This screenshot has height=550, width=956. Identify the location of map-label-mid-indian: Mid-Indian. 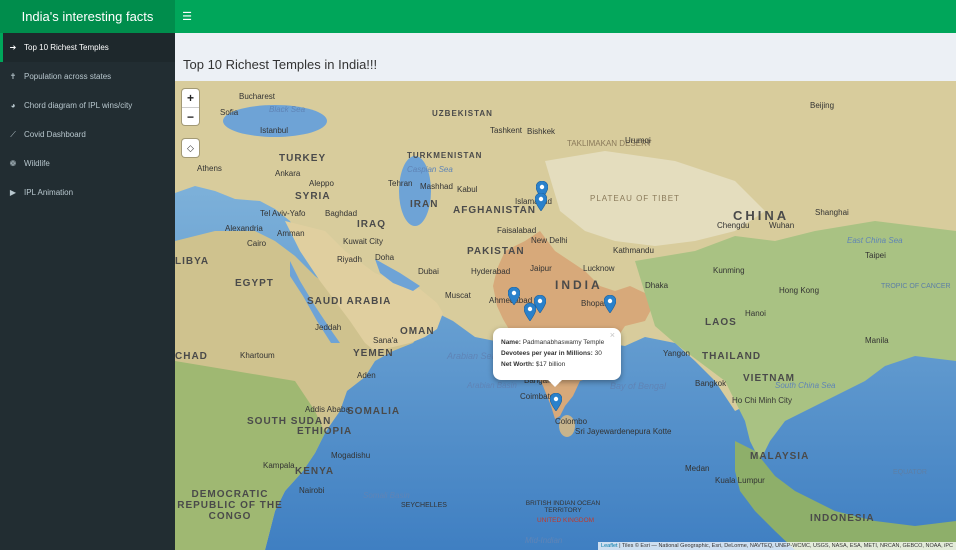
(544, 540).